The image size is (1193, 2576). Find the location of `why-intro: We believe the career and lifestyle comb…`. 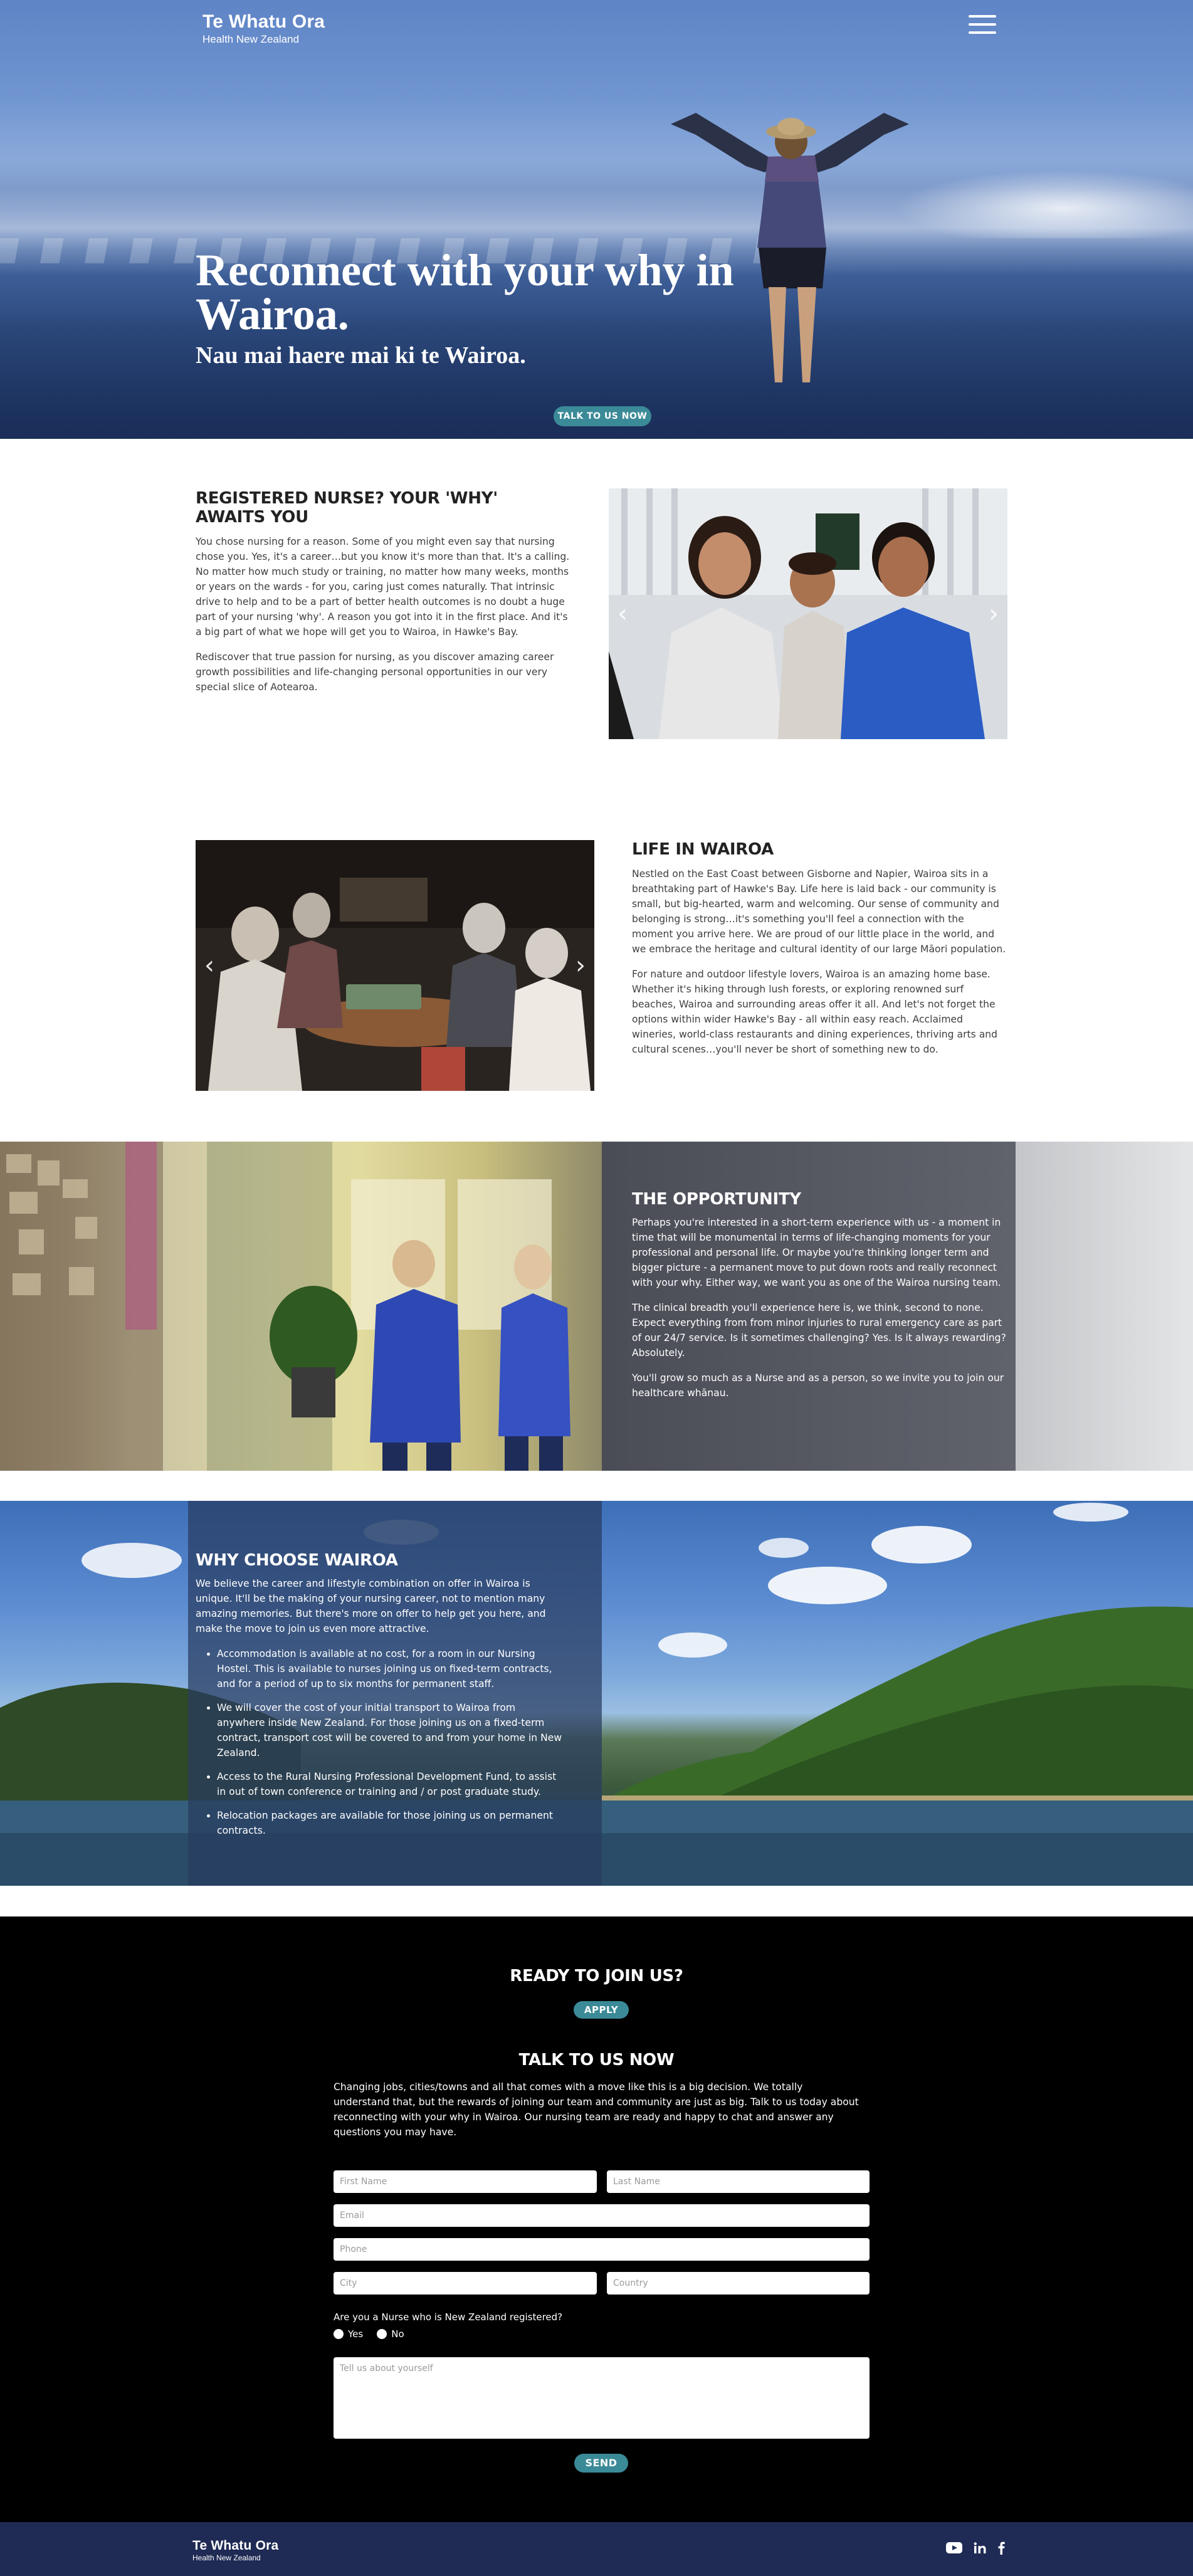

why-intro: We believe the career and lifestyle comb… is located at coordinates (371, 1606).